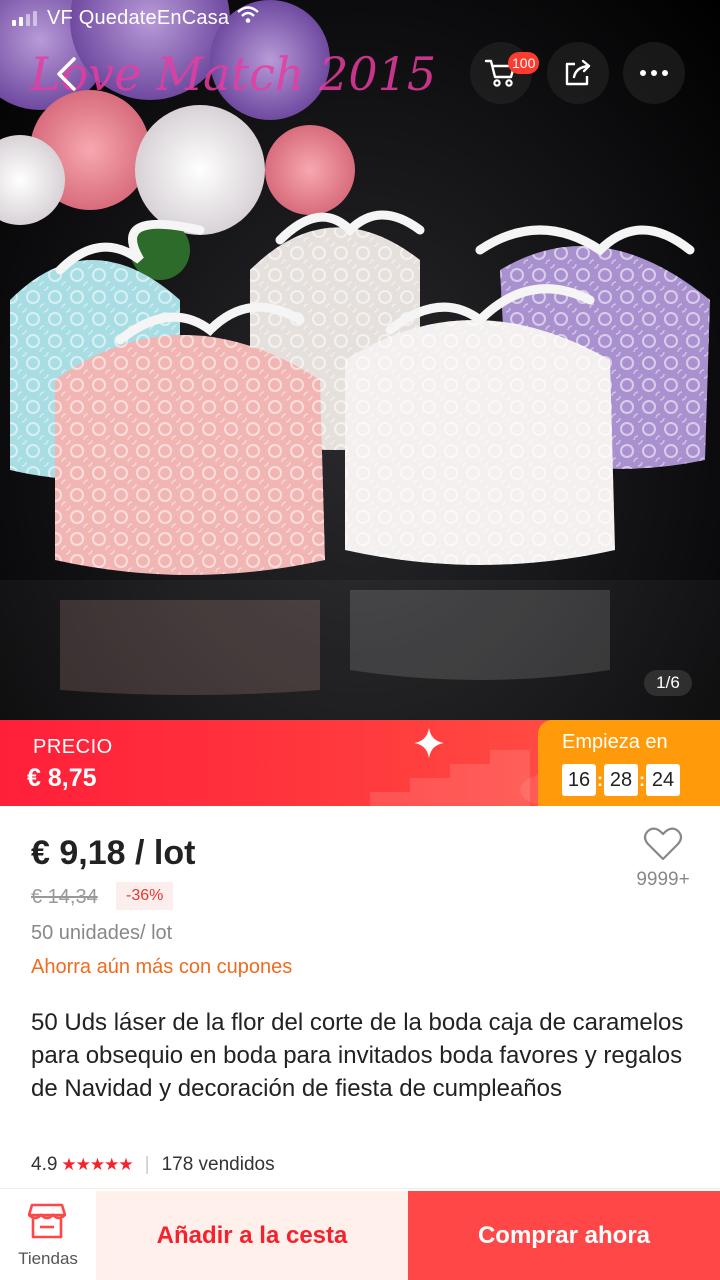 Image resolution: width=720 pixels, height=1280 pixels. I want to click on original-price: € 14,34, so click(64, 897).